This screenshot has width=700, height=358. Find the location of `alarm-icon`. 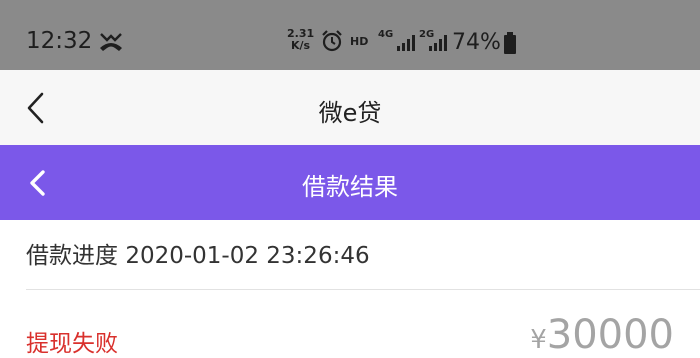

alarm-icon is located at coordinates (332, 41).